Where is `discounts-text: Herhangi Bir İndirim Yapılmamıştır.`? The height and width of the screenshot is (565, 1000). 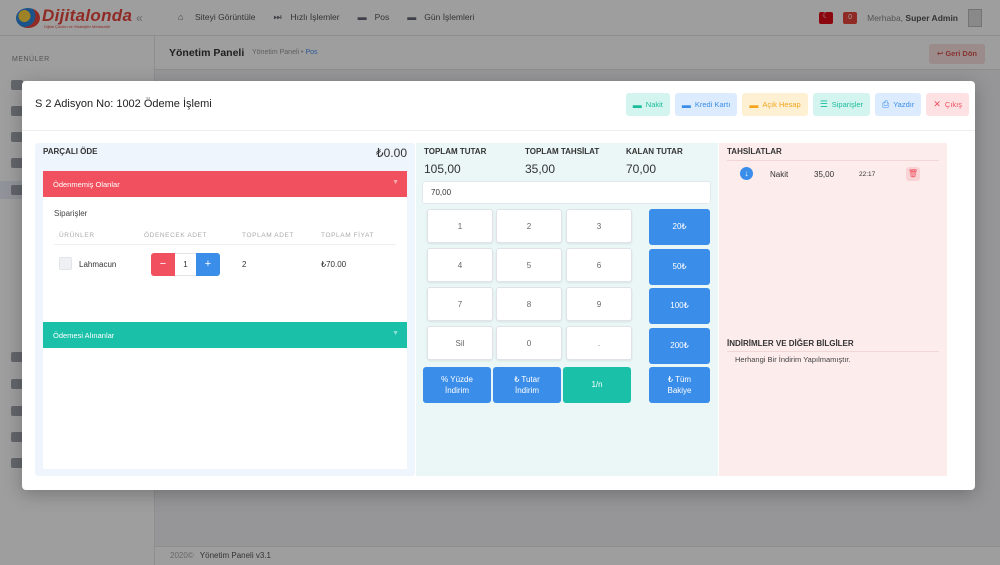 discounts-text: Herhangi Bir İndirim Yapılmamıştır. is located at coordinates (793, 359).